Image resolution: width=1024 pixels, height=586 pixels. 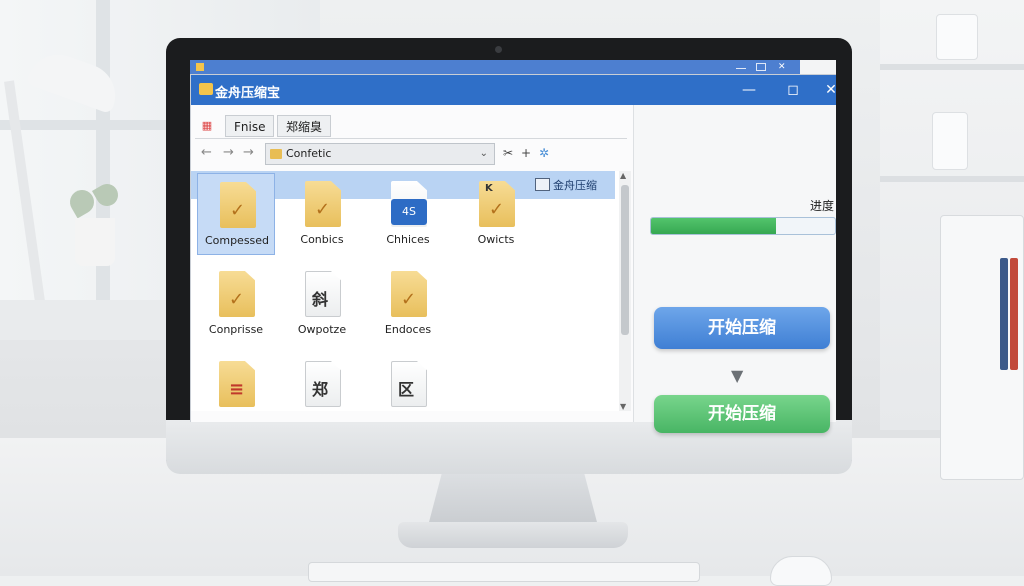 I want to click on address-path: Confetic, so click(x=309, y=153).